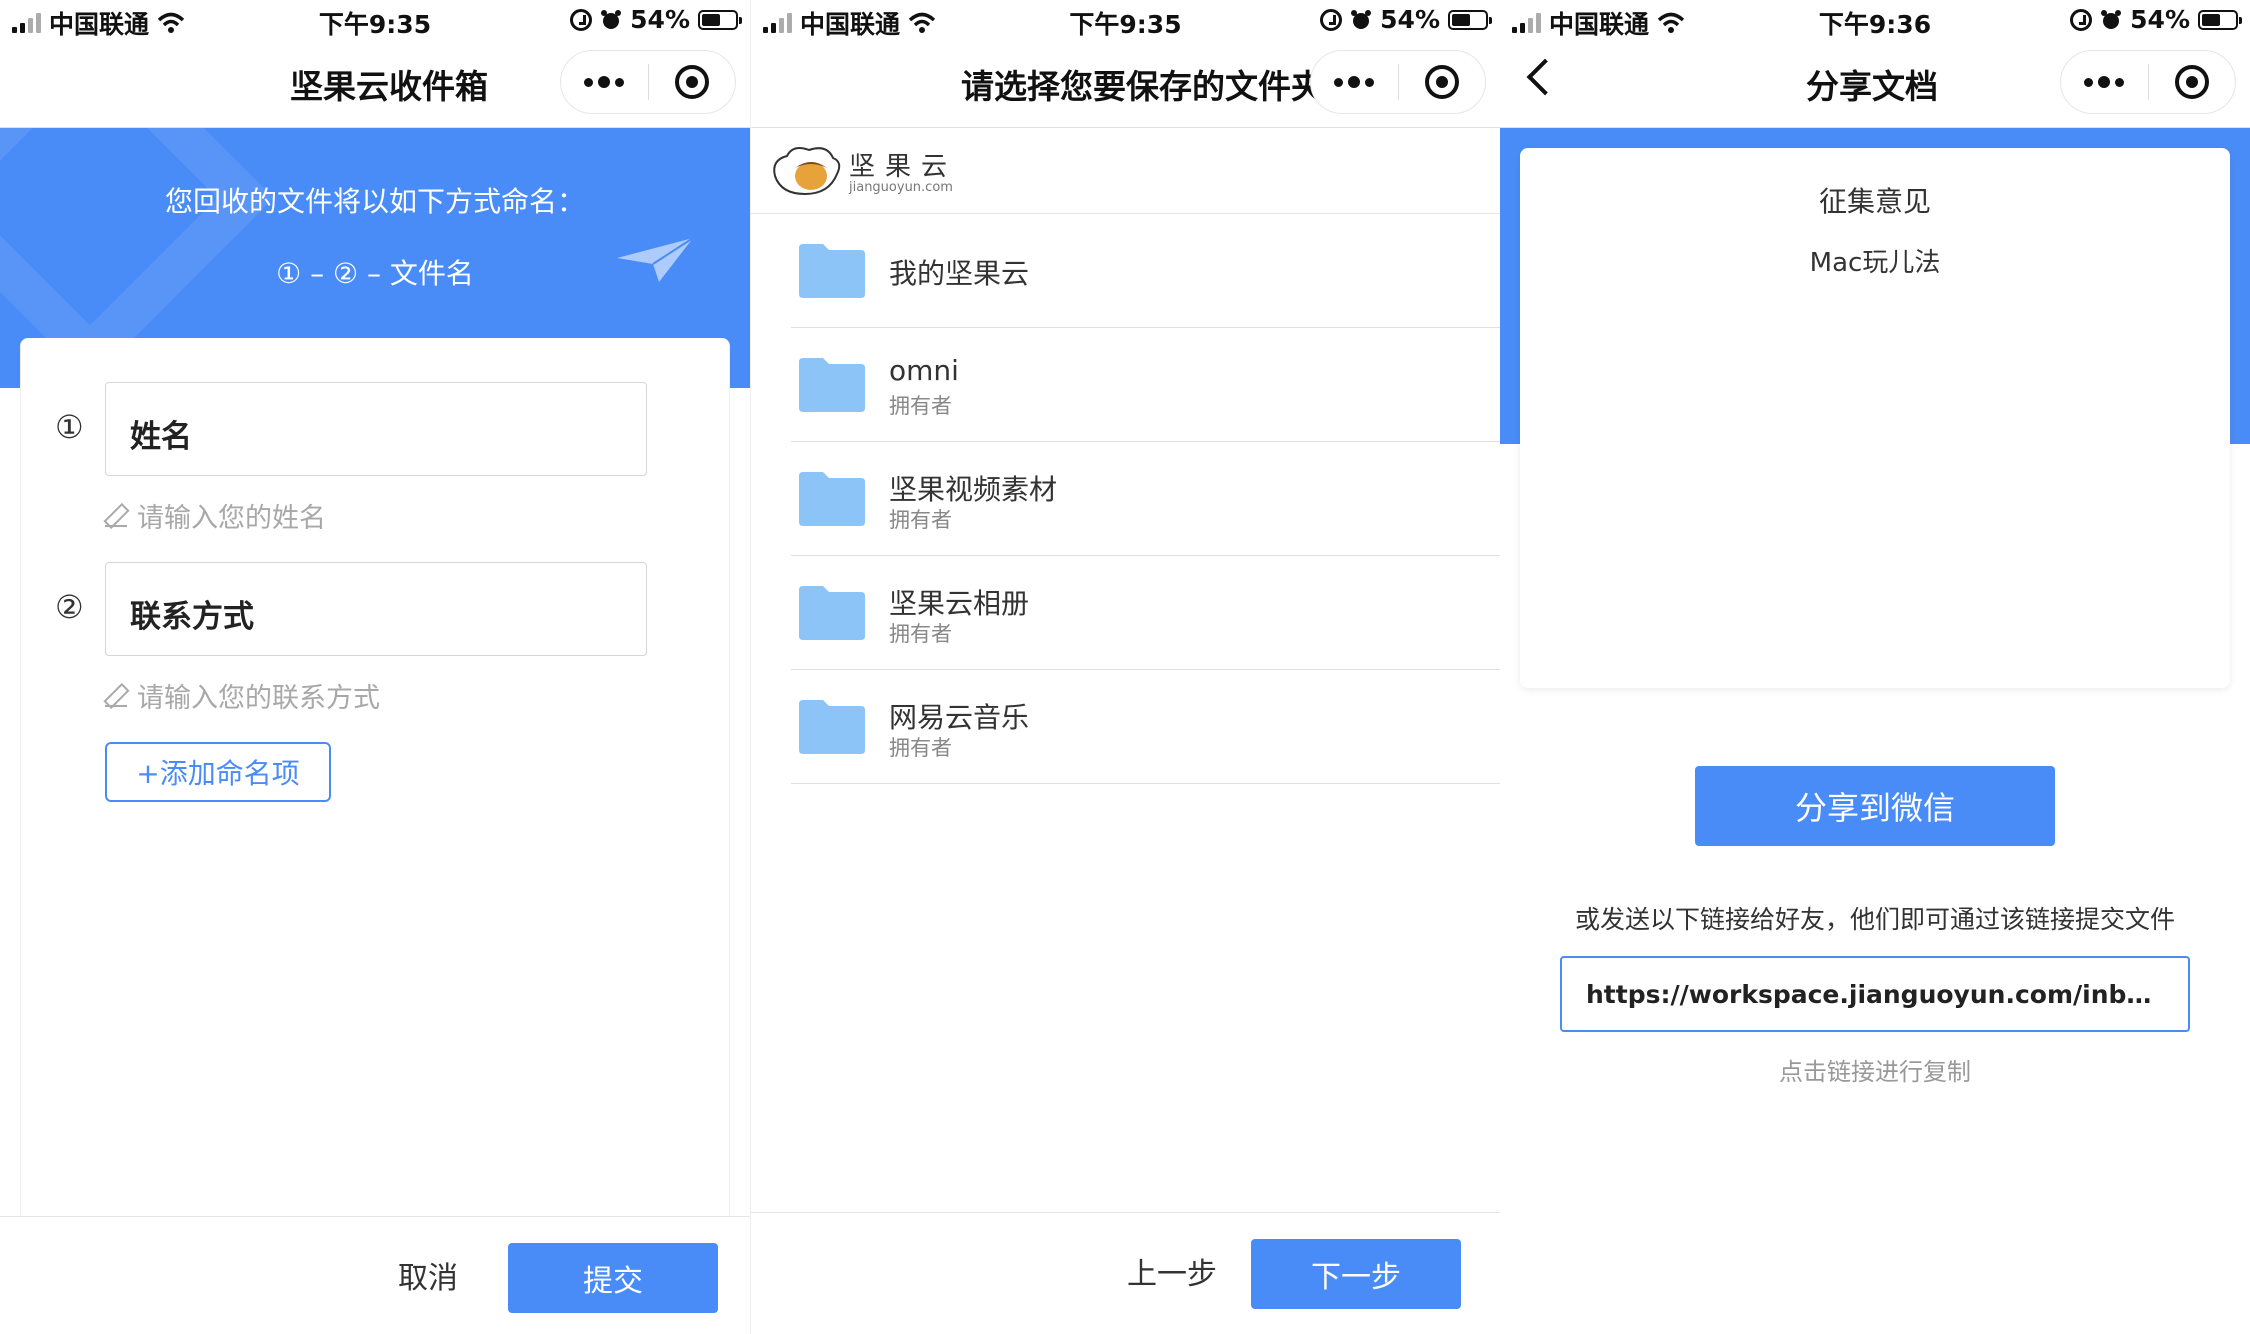 The width and height of the screenshot is (2250, 1334). Describe the element at coordinates (389, 86) in the screenshot. I see `page-title: 坚果云收件箱` at that location.